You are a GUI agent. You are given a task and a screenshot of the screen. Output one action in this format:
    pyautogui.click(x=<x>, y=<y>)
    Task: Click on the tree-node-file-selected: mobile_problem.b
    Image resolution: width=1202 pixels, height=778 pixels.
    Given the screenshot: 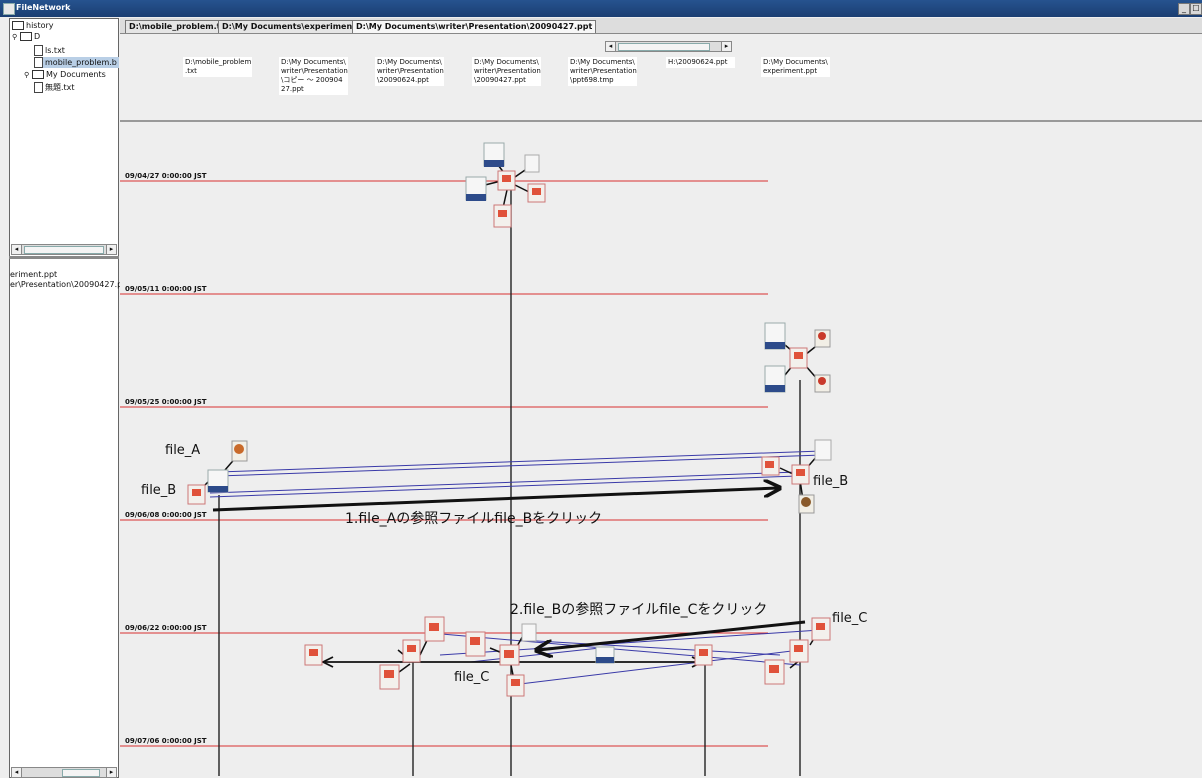 What is the action you would take?
    pyautogui.click(x=76, y=62)
    